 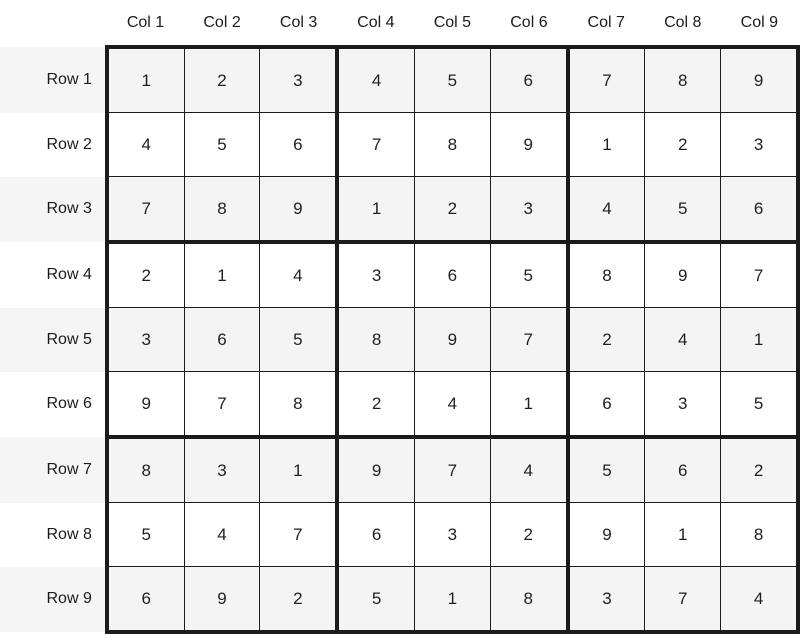 What do you see at coordinates (53, 209) in the screenshot?
I see `row-header-3: Row 3` at bounding box center [53, 209].